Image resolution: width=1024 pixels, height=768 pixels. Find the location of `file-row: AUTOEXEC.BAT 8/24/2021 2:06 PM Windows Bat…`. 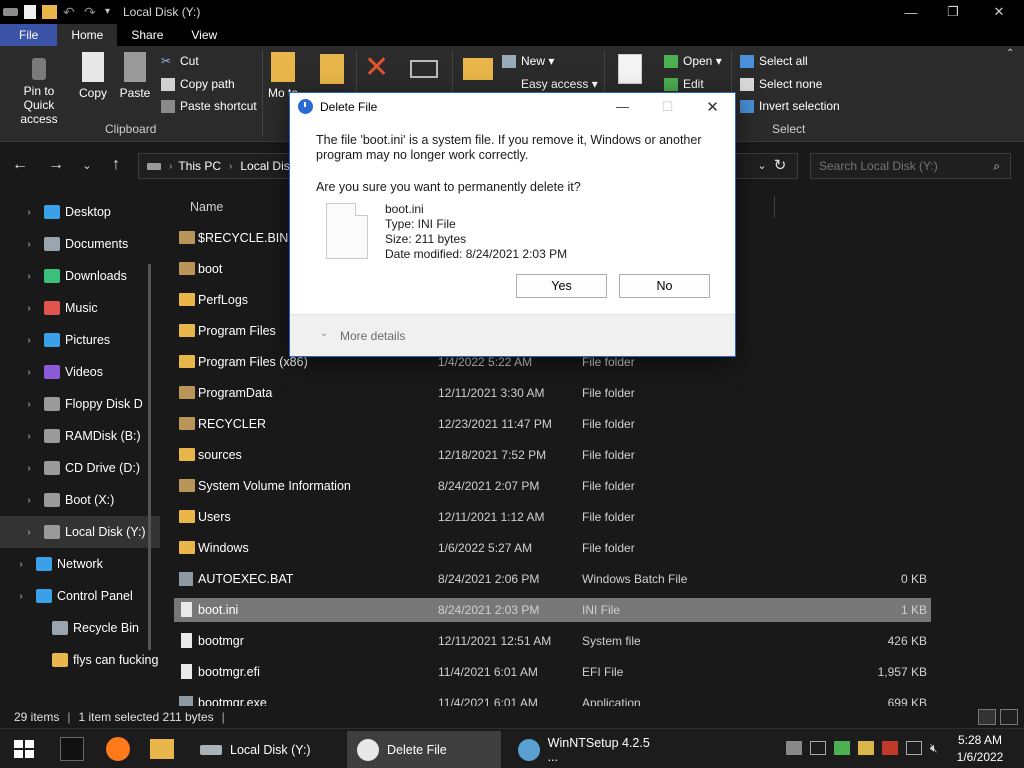

file-row: AUTOEXEC.BAT 8/24/2021 2:06 PM Windows Bat… is located at coordinates (552, 579).